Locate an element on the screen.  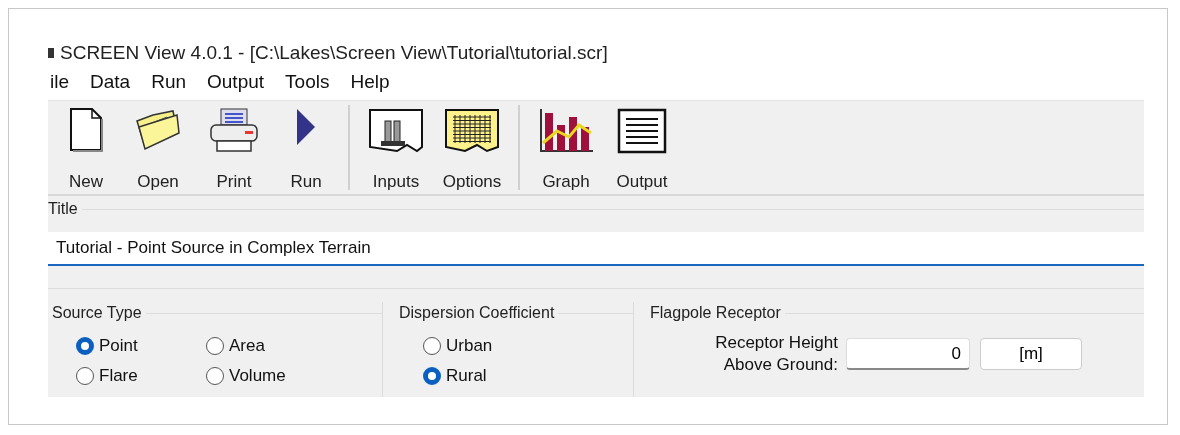
radio-option: Flare is located at coordinates (107, 376).